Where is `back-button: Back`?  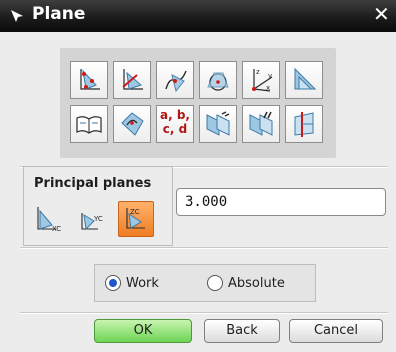 back-button: Back is located at coordinates (242, 331).